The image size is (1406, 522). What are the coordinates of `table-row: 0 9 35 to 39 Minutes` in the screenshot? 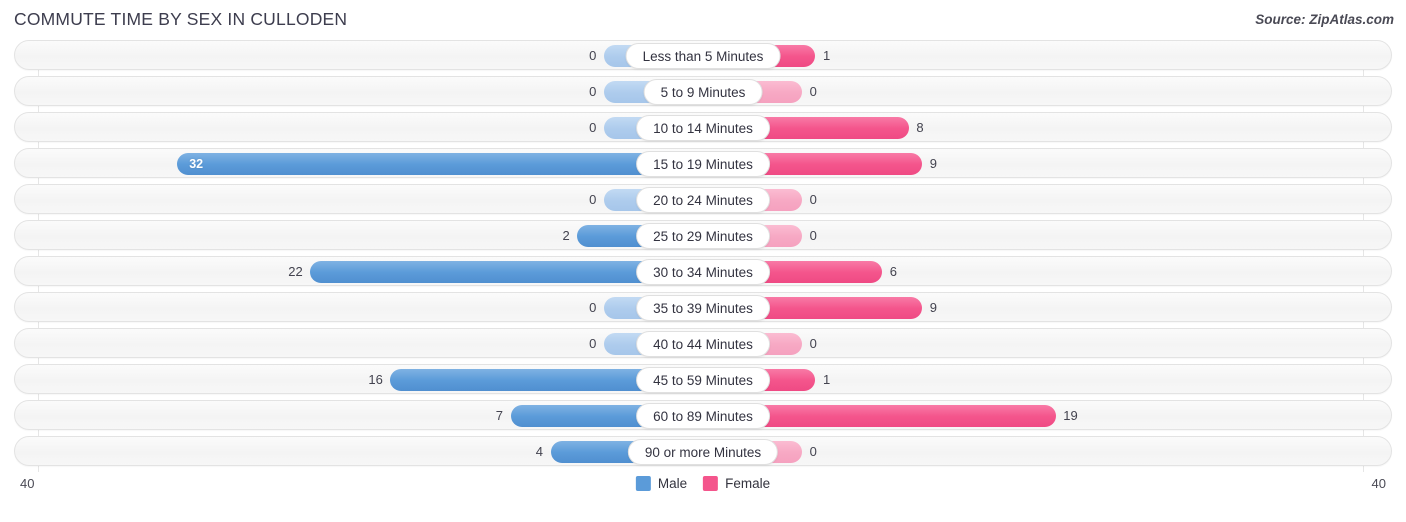 It's located at (703, 307).